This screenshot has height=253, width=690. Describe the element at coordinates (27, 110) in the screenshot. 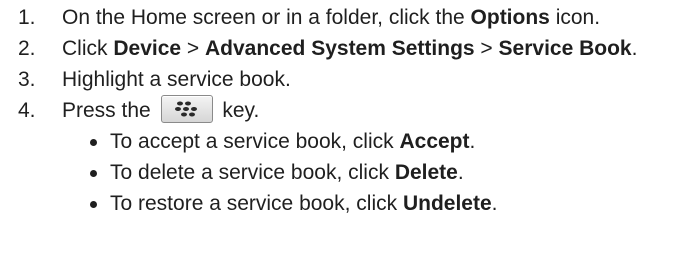

I see `step-number: 4.` at that location.